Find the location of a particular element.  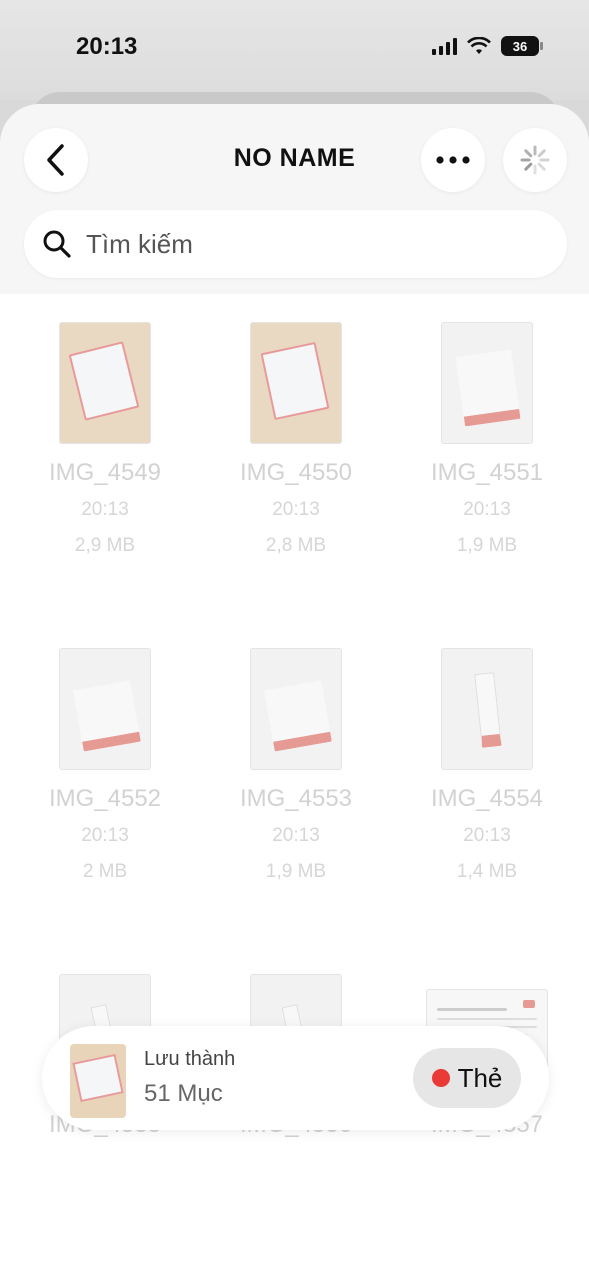

loading-button is located at coordinates (535, 160).